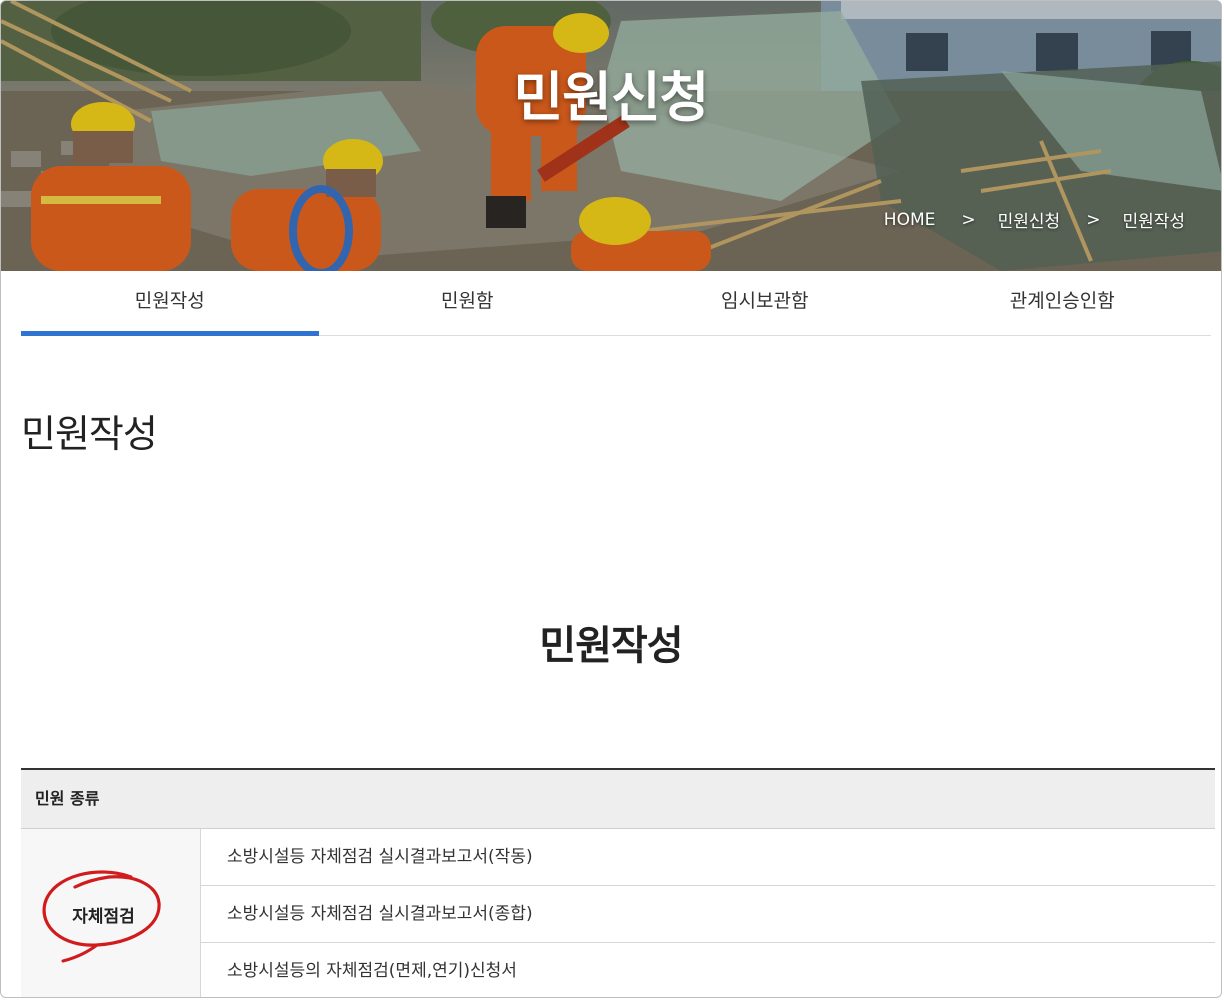 The image size is (1224, 1000). I want to click on tab-temporary-storage: 임시보관함, so click(765, 303).